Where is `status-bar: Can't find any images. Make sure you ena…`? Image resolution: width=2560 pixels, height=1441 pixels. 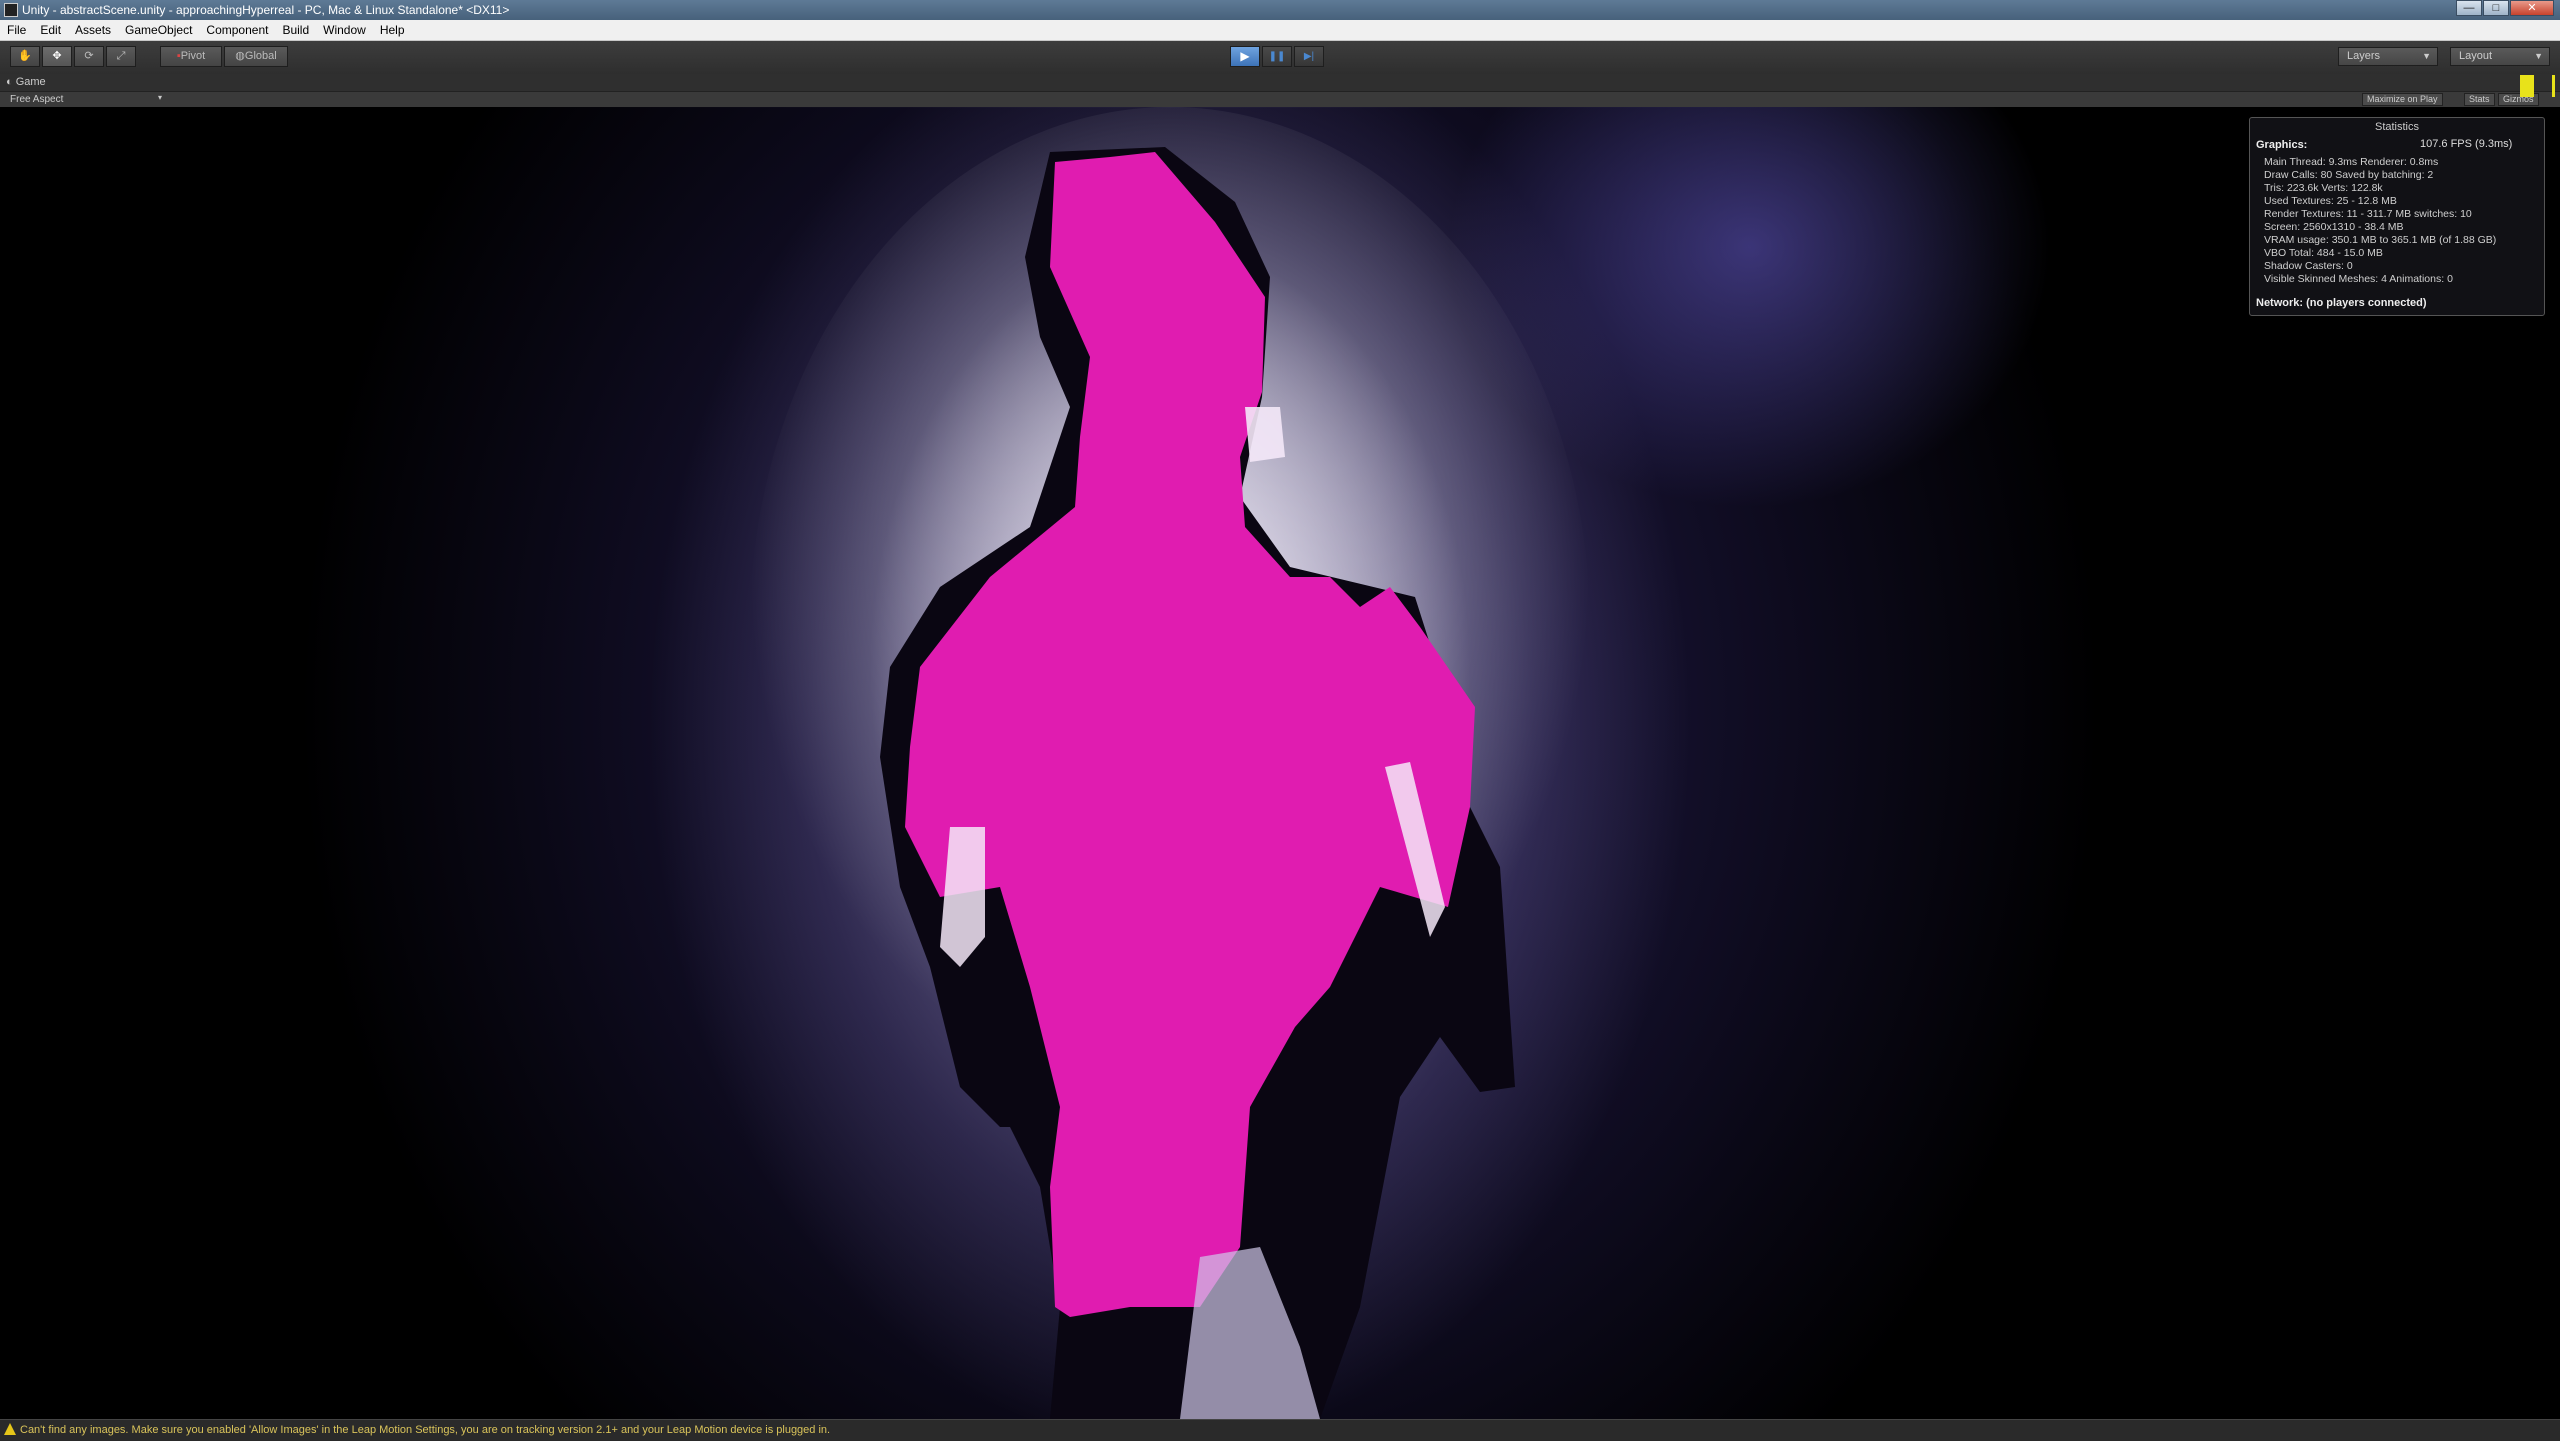 status-bar: Can't find any images. Make sure you ena… is located at coordinates (1280, 1430).